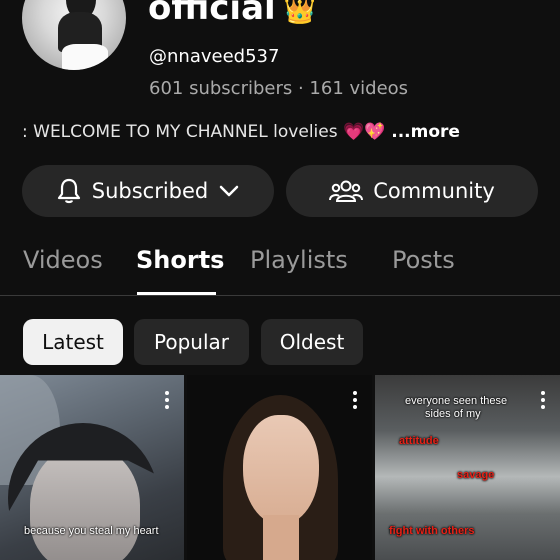 The height and width of the screenshot is (560, 560). What do you see at coordinates (419, 441) in the screenshot?
I see `short-caption-red: attitude` at bounding box center [419, 441].